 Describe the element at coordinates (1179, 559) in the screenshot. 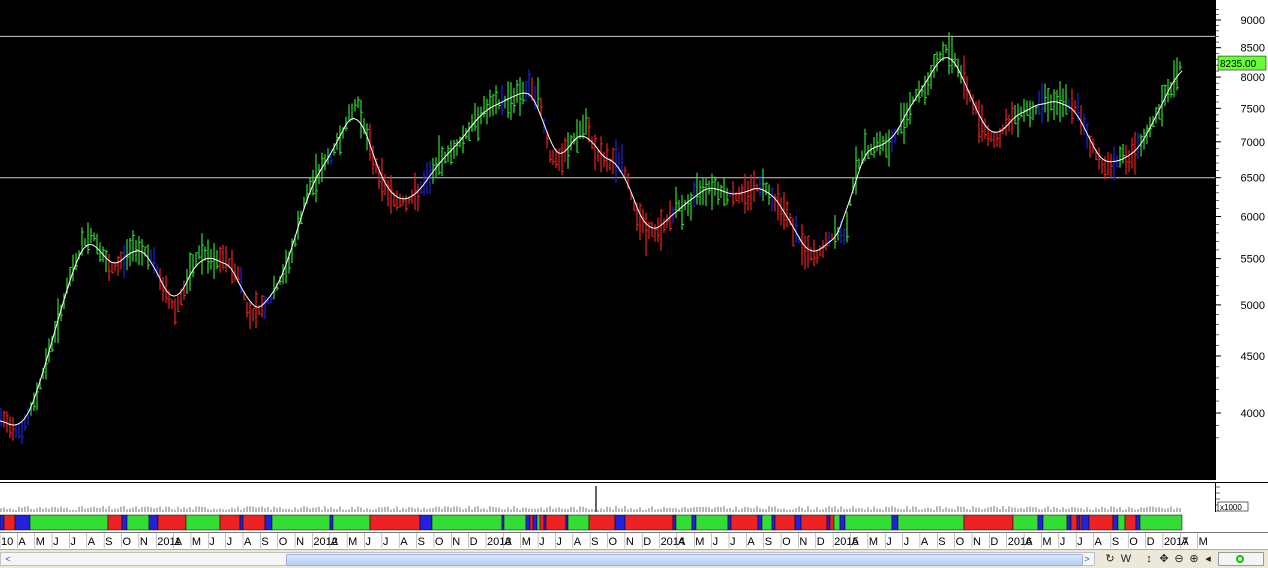

I see `zoom-out-icon: ⊖` at that location.